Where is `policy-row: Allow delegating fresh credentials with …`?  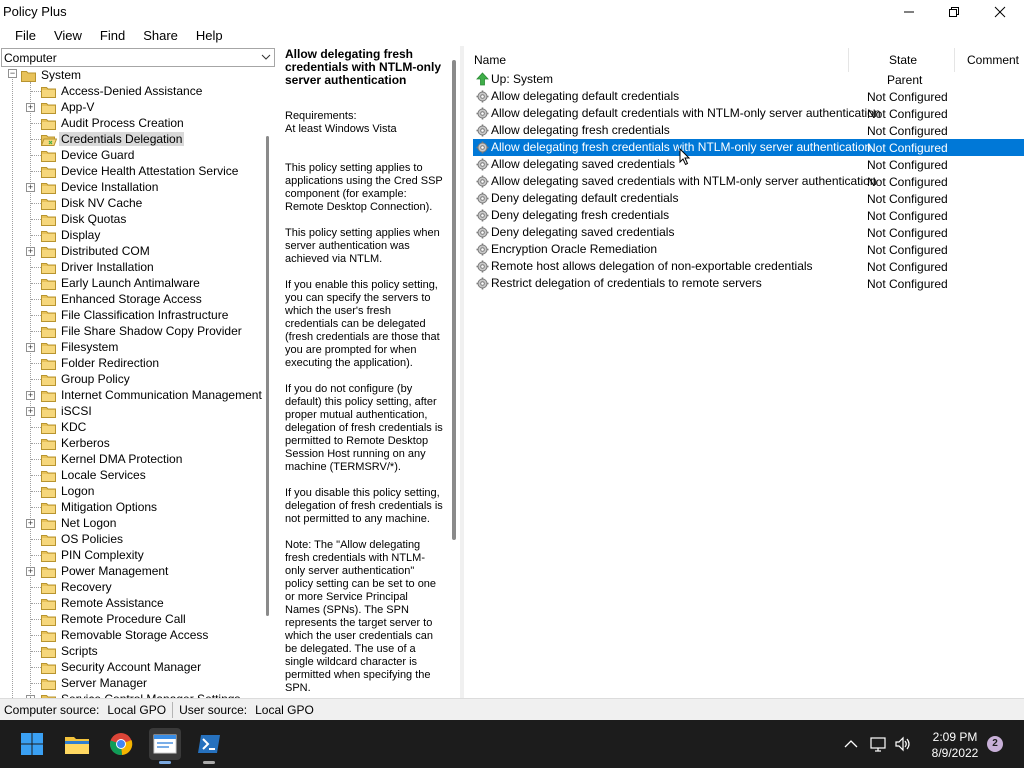 policy-row: Allow delegating fresh credentials with … is located at coordinates (748, 147).